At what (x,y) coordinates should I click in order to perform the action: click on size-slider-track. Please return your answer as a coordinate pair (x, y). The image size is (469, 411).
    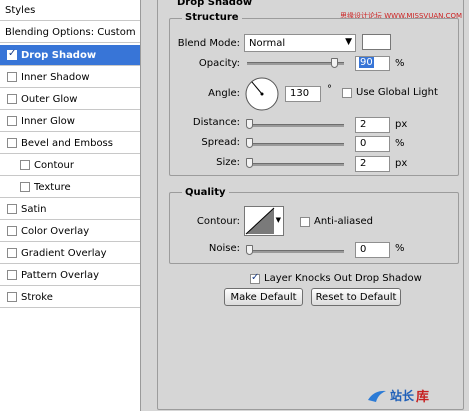
    Looking at the image, I should click on (295, 164).